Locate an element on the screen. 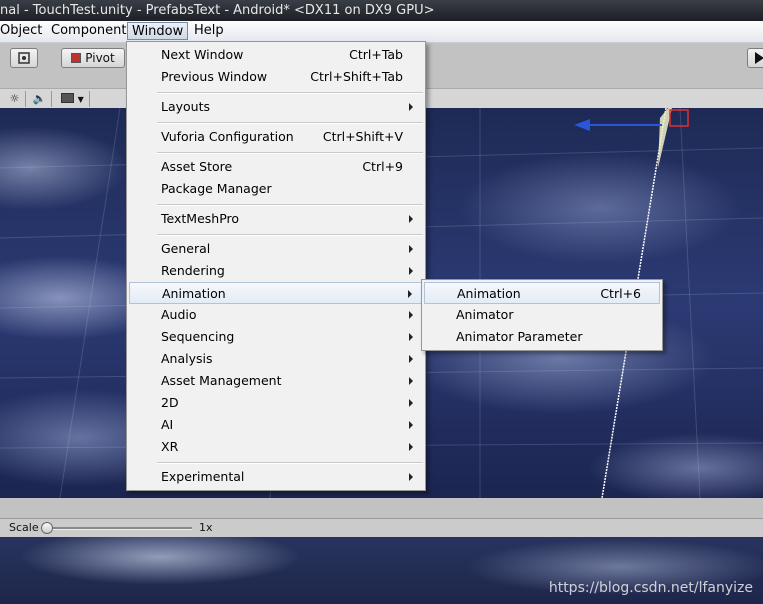  submenu-item-animator-parameter: Animator Parameter is located at coordinates (542, 337).